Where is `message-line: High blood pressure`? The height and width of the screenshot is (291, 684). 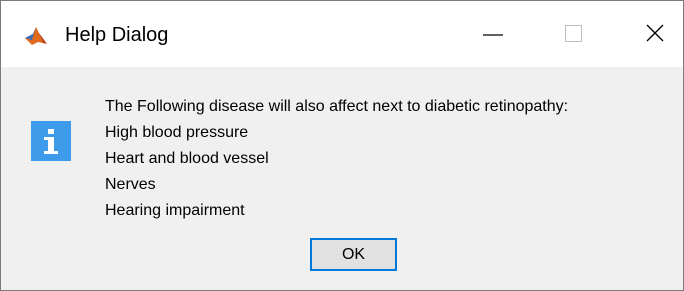
message-line: High blood pressure is located at coordinates (177, 132).